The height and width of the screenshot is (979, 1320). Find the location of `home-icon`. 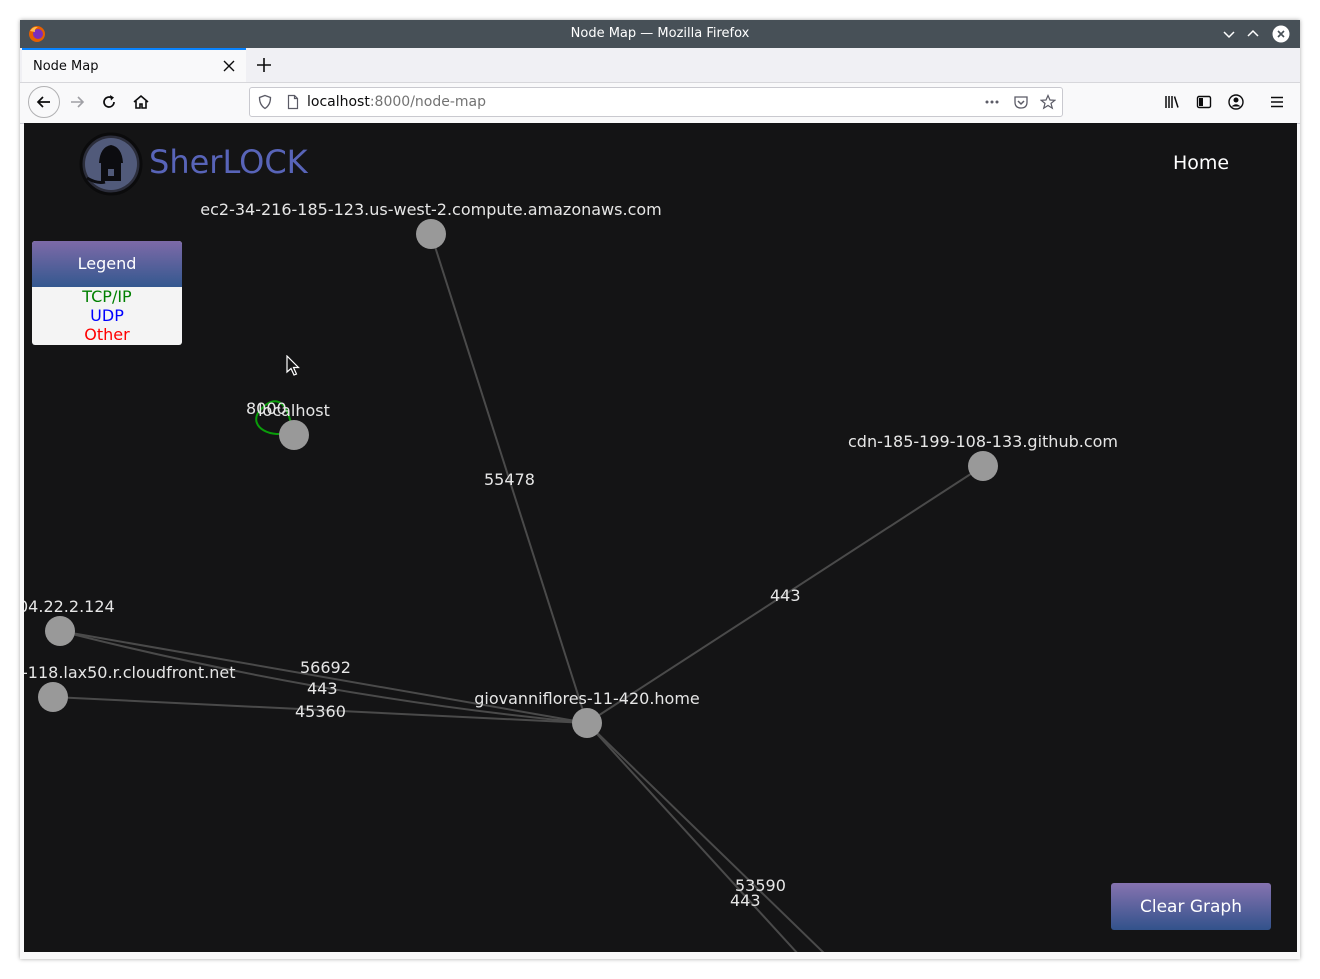

home-icon is located at coordinates (141, 101).